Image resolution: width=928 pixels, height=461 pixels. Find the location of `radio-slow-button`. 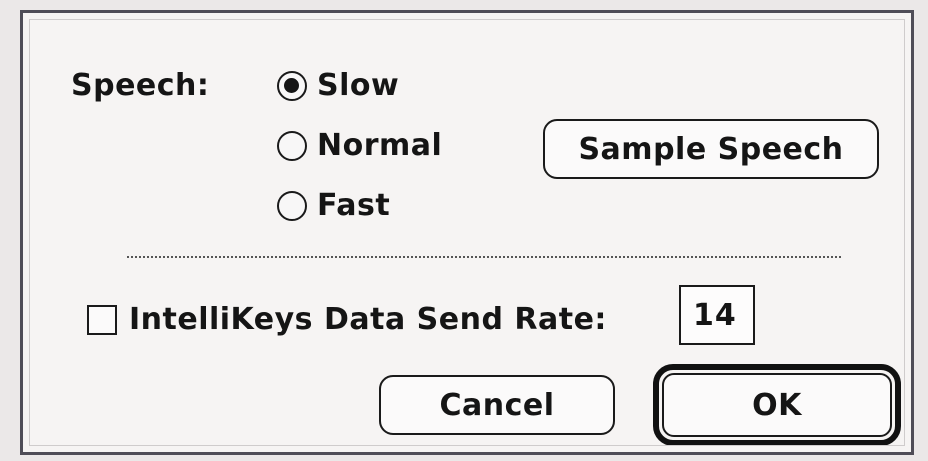

radio-slow-button is located at coordinates (292, 86).